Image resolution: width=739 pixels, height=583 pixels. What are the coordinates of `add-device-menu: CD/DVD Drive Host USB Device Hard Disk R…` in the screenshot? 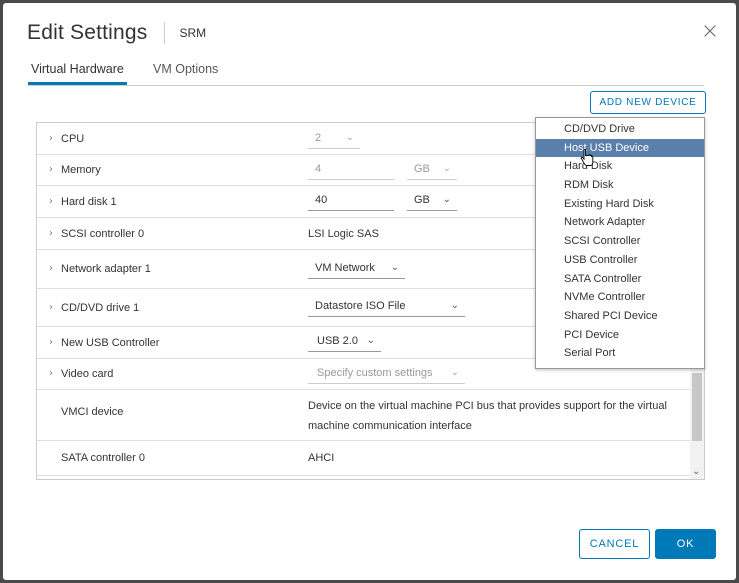 It's located at (620, 243).